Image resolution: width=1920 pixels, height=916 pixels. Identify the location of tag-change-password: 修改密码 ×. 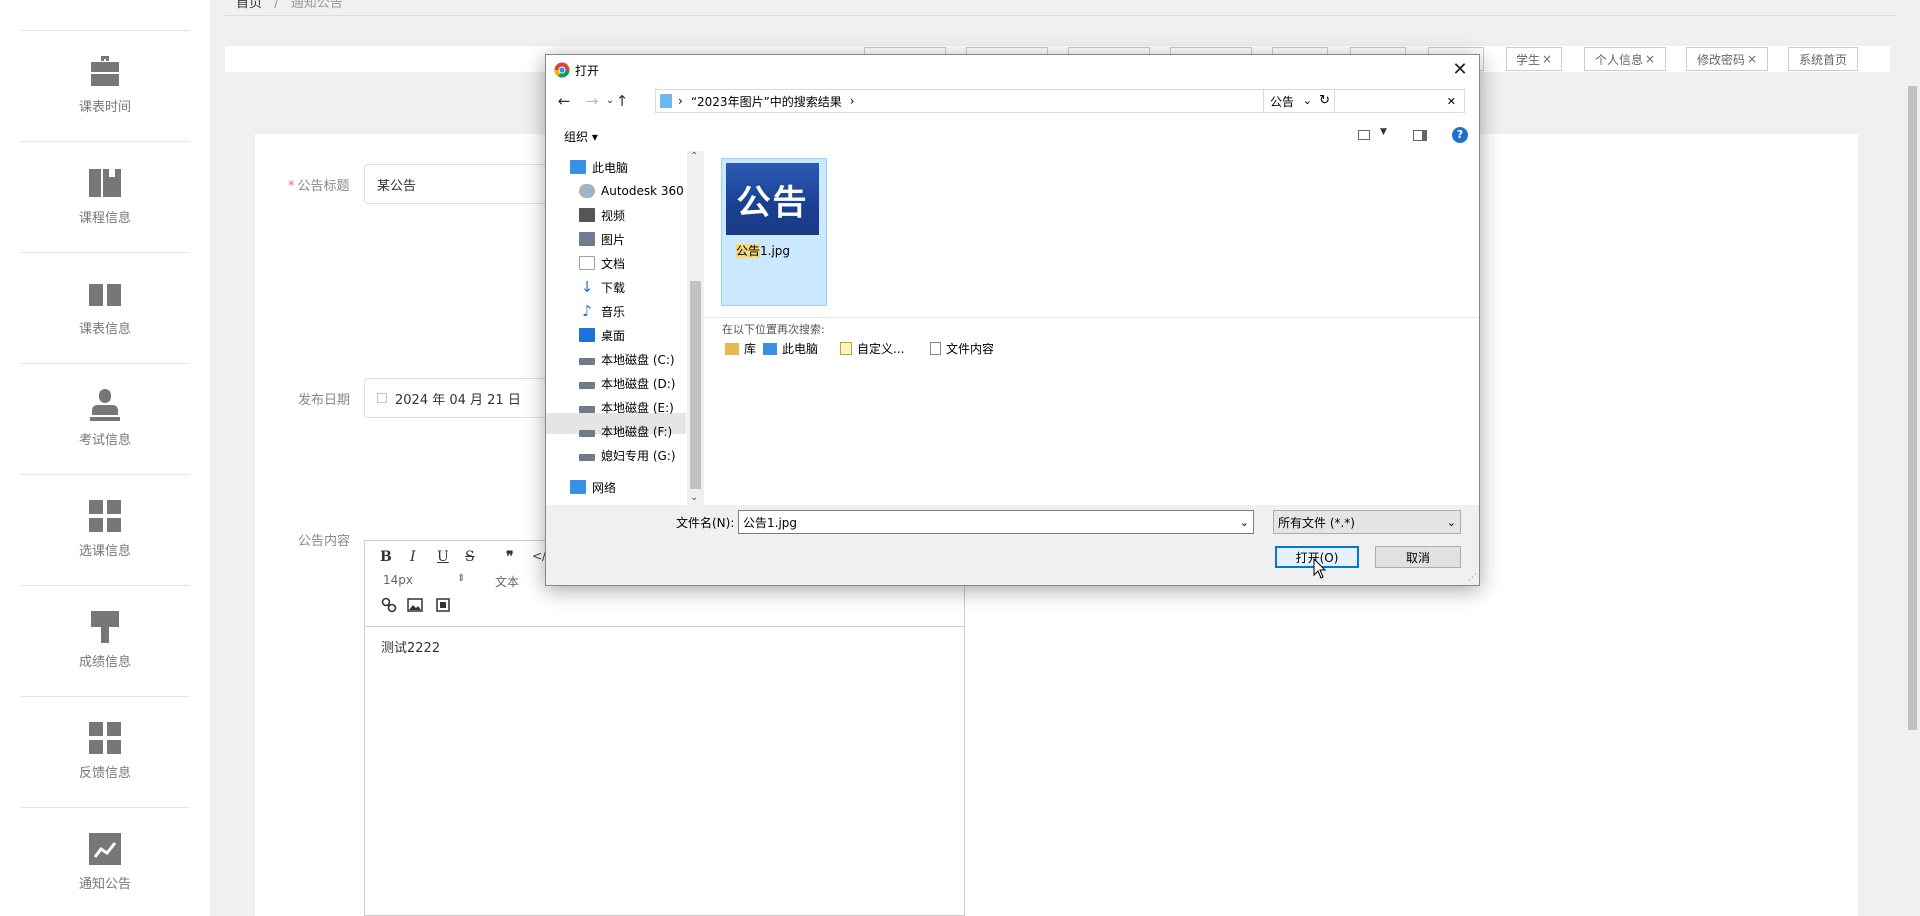
(1727, 59).